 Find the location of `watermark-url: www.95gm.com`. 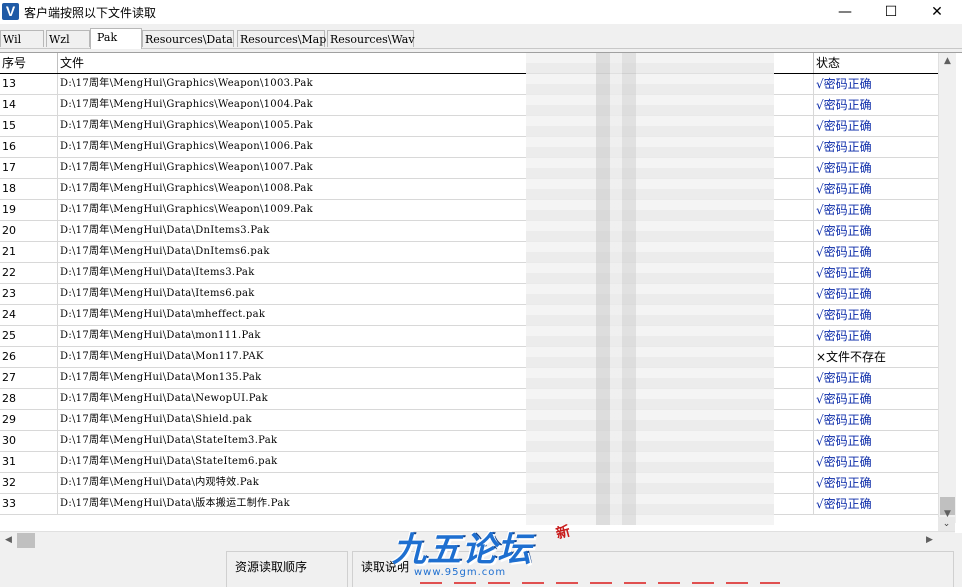

watermark-url: www.95gm.com is located at coordinates (460, 572).